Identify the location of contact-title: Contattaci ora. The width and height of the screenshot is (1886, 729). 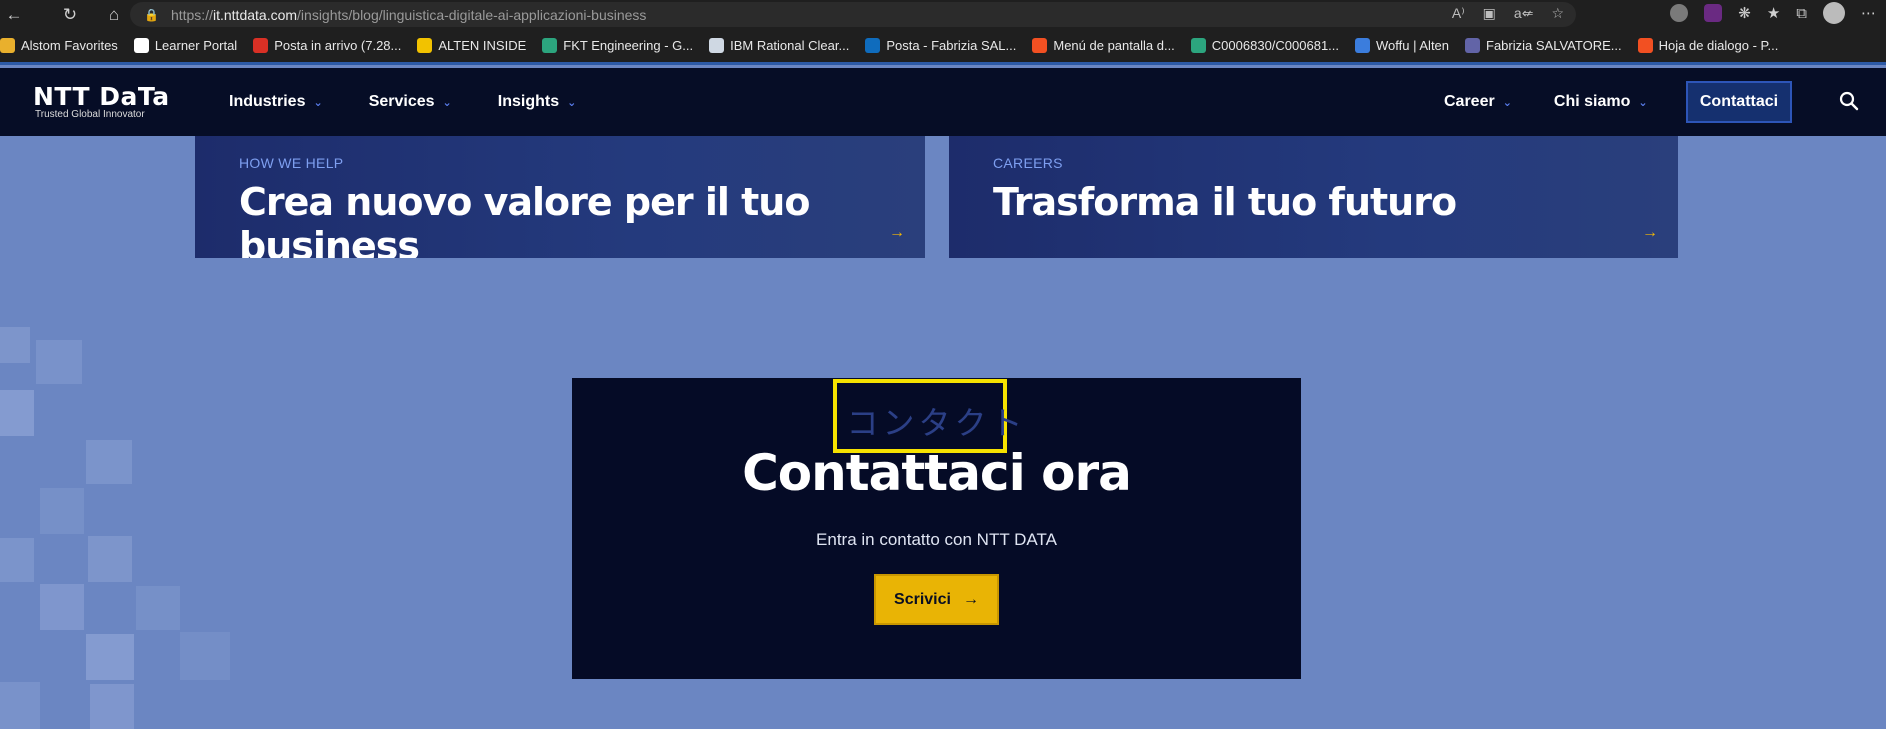
(937, 473).